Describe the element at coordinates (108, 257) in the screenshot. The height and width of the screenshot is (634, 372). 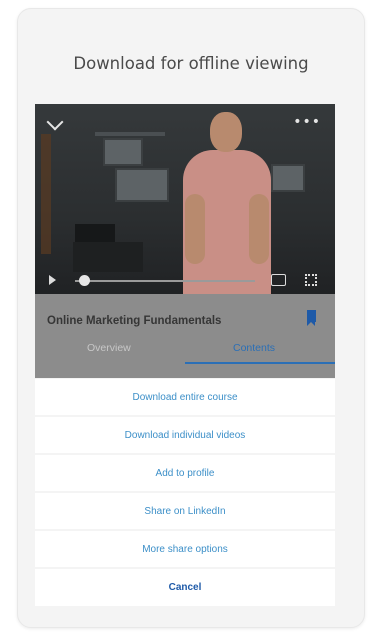
I see `background-desk` at that location.